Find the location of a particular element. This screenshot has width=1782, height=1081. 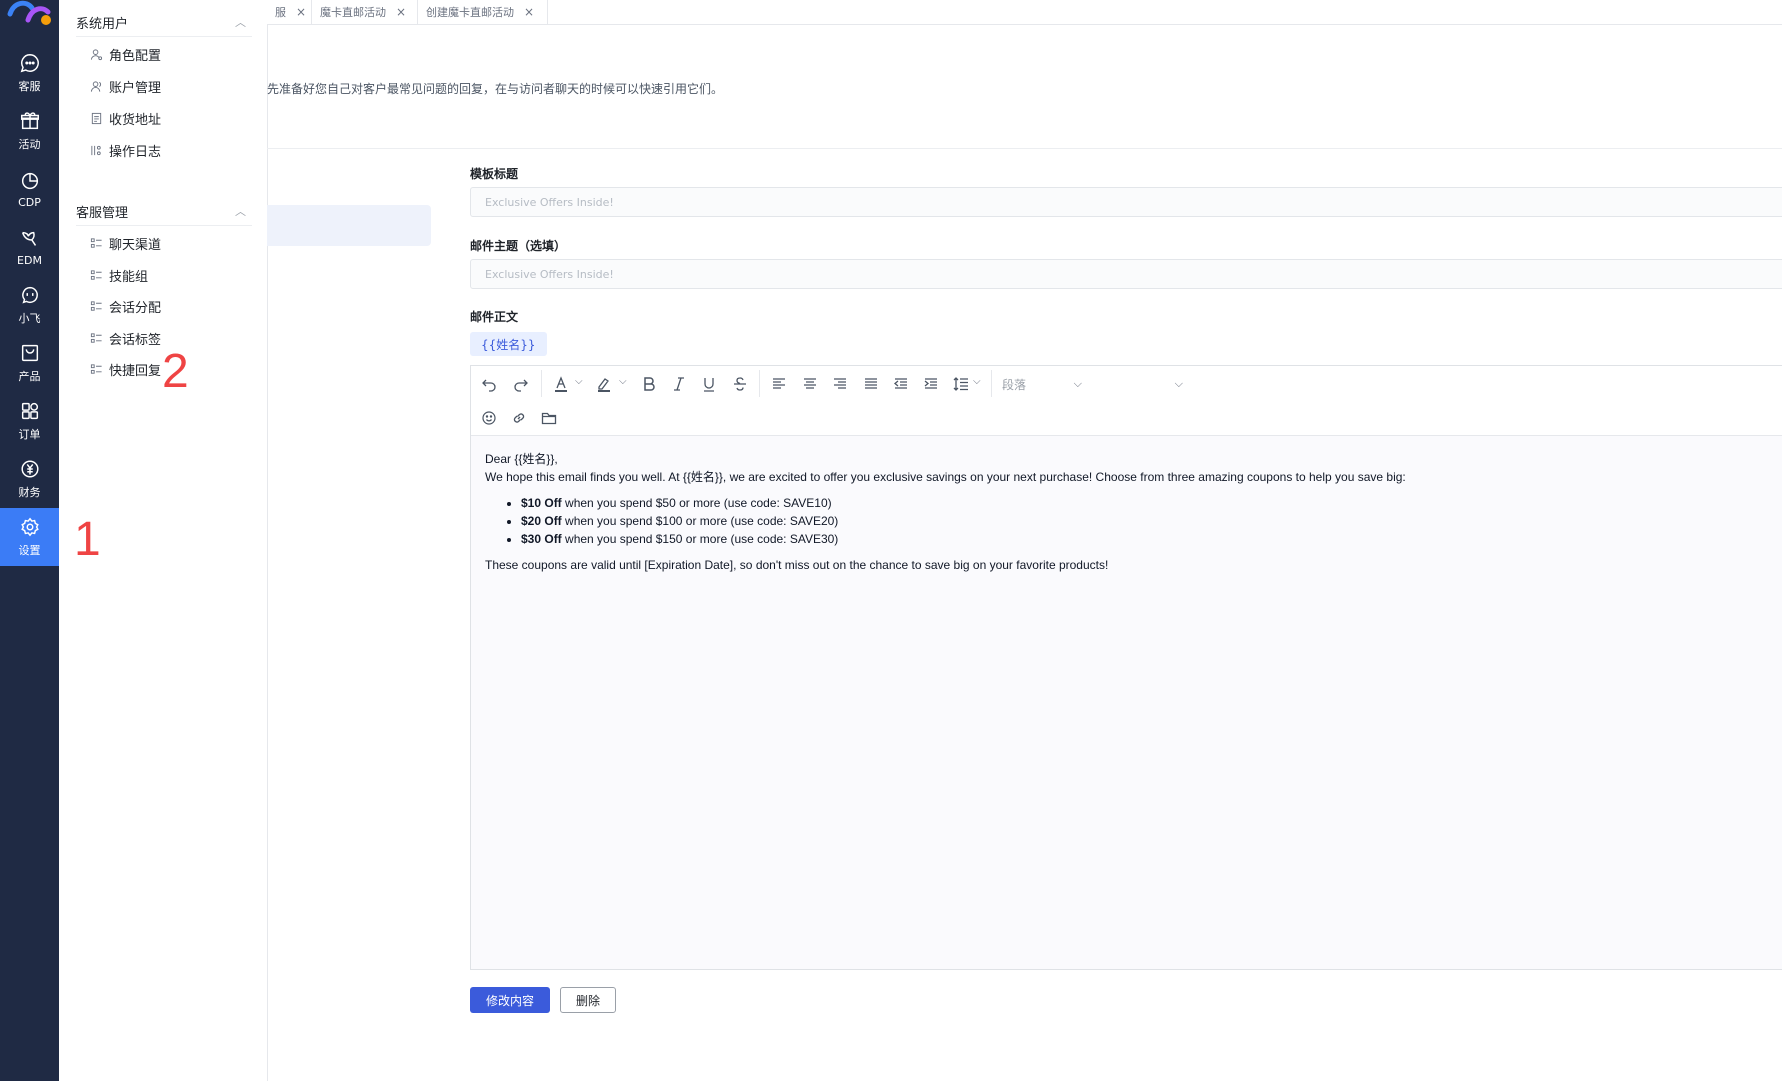

menu-item-quick-reply: 快捷回复 is located at coordinates (125, 369).